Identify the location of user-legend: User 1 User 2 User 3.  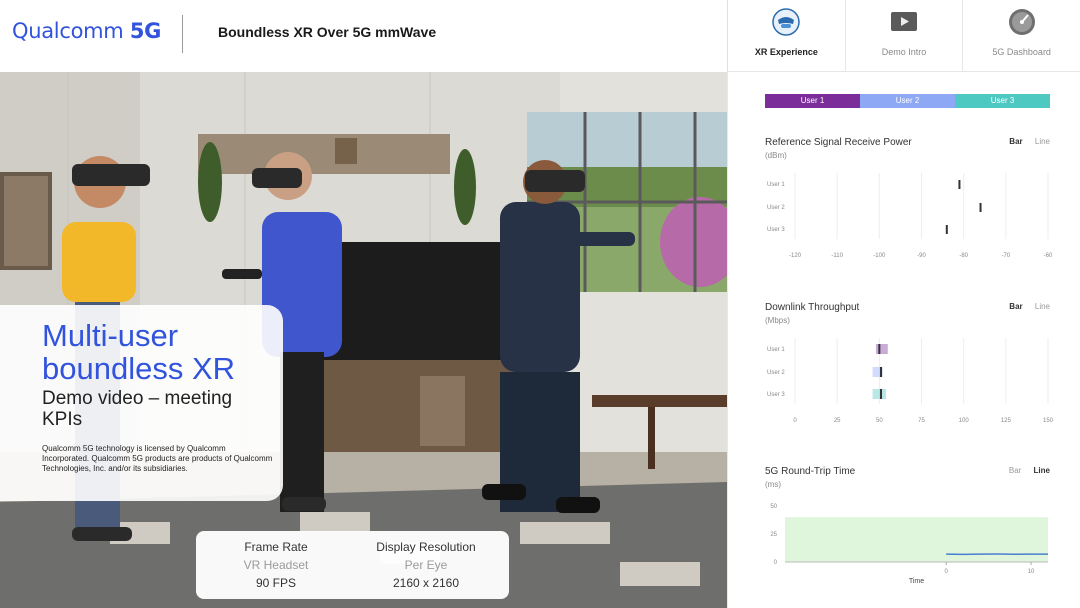
(907, 101).